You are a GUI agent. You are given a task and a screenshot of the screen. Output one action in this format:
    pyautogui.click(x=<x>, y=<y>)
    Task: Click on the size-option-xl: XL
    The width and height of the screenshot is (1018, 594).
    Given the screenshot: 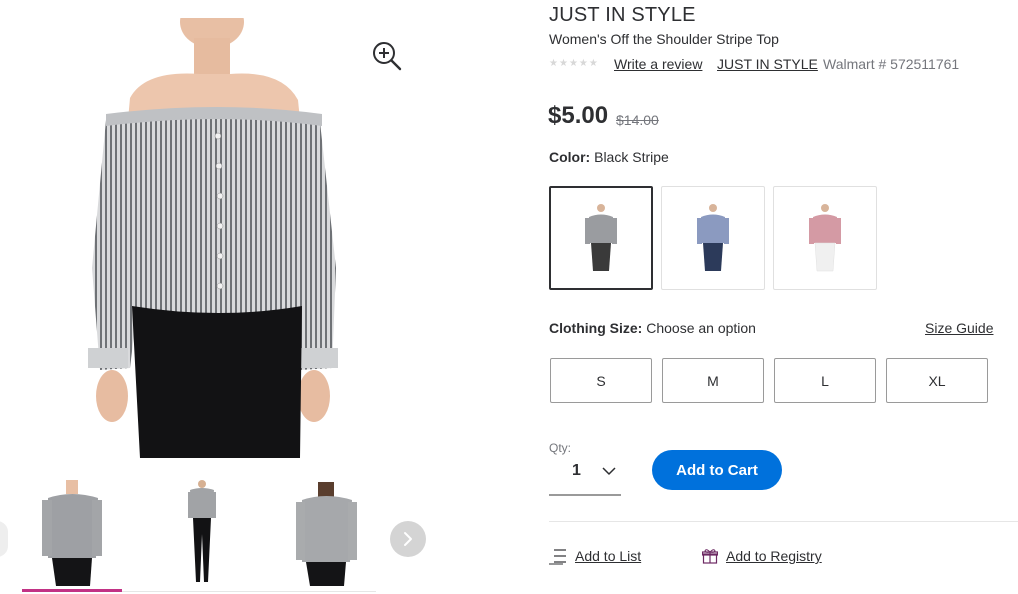 What is the action you would take?
    pyautogui.click(x=937, y=380)
    